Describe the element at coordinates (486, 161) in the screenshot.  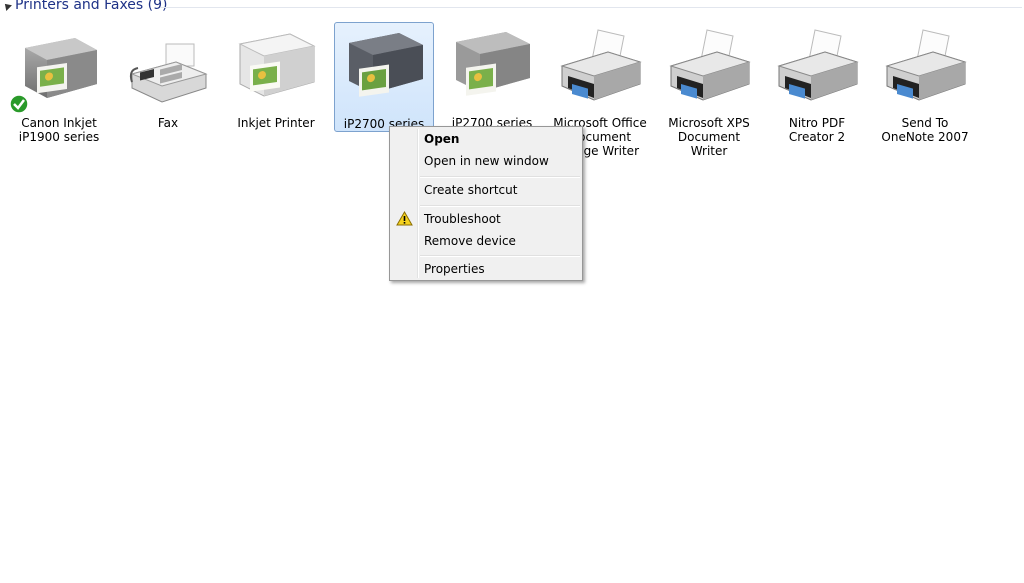
I see `menu-item-open-new-window: Open in new window` at that location.